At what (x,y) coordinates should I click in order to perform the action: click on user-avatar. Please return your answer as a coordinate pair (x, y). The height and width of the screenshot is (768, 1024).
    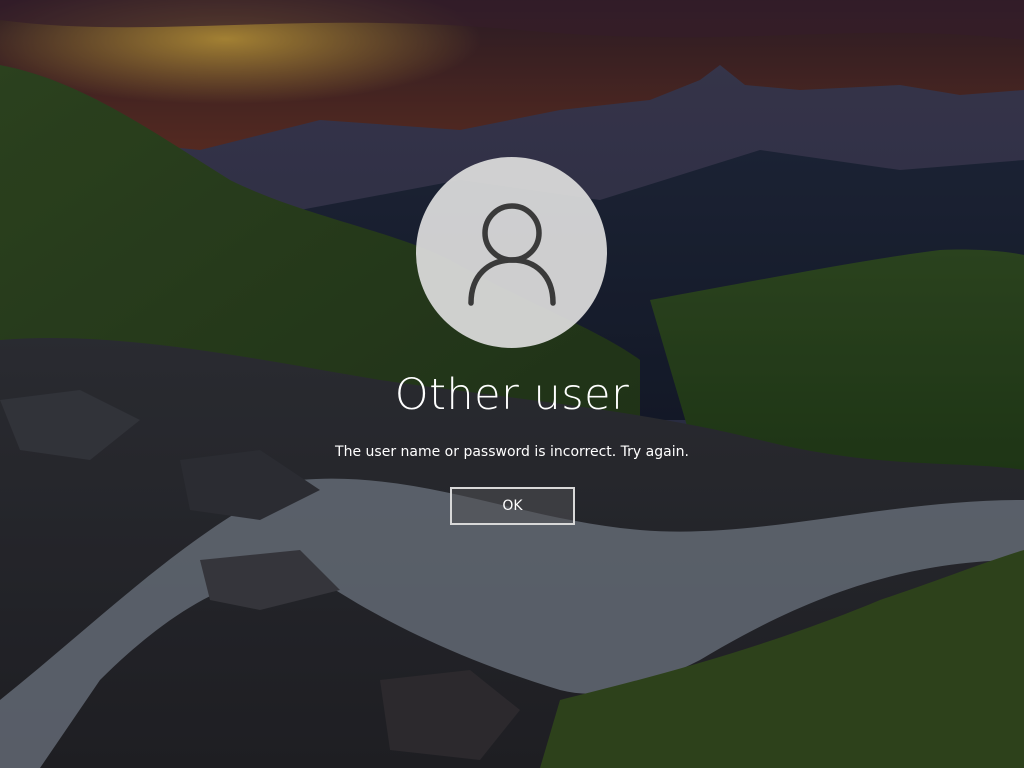
    Looking at the image, I should click on (511, 252).